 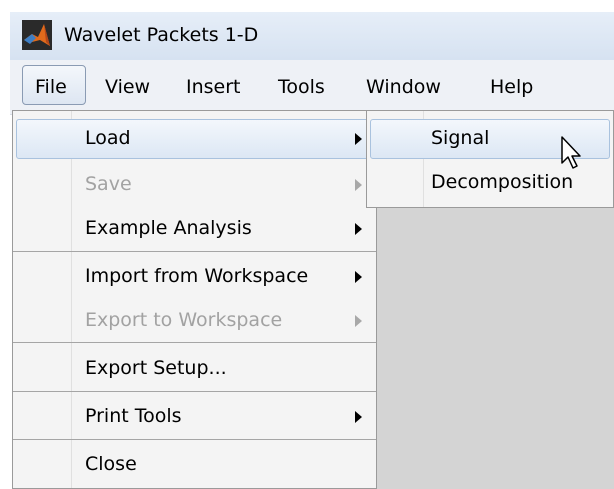 What do you see at coordinates (213, 87) in the screenshot?
I see `menu-insert: Insert` at bounding box center [213, 87].